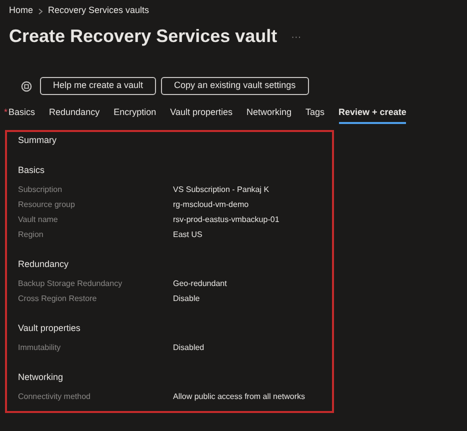  I want to click on field-value: Disabled, so click(188, 348).